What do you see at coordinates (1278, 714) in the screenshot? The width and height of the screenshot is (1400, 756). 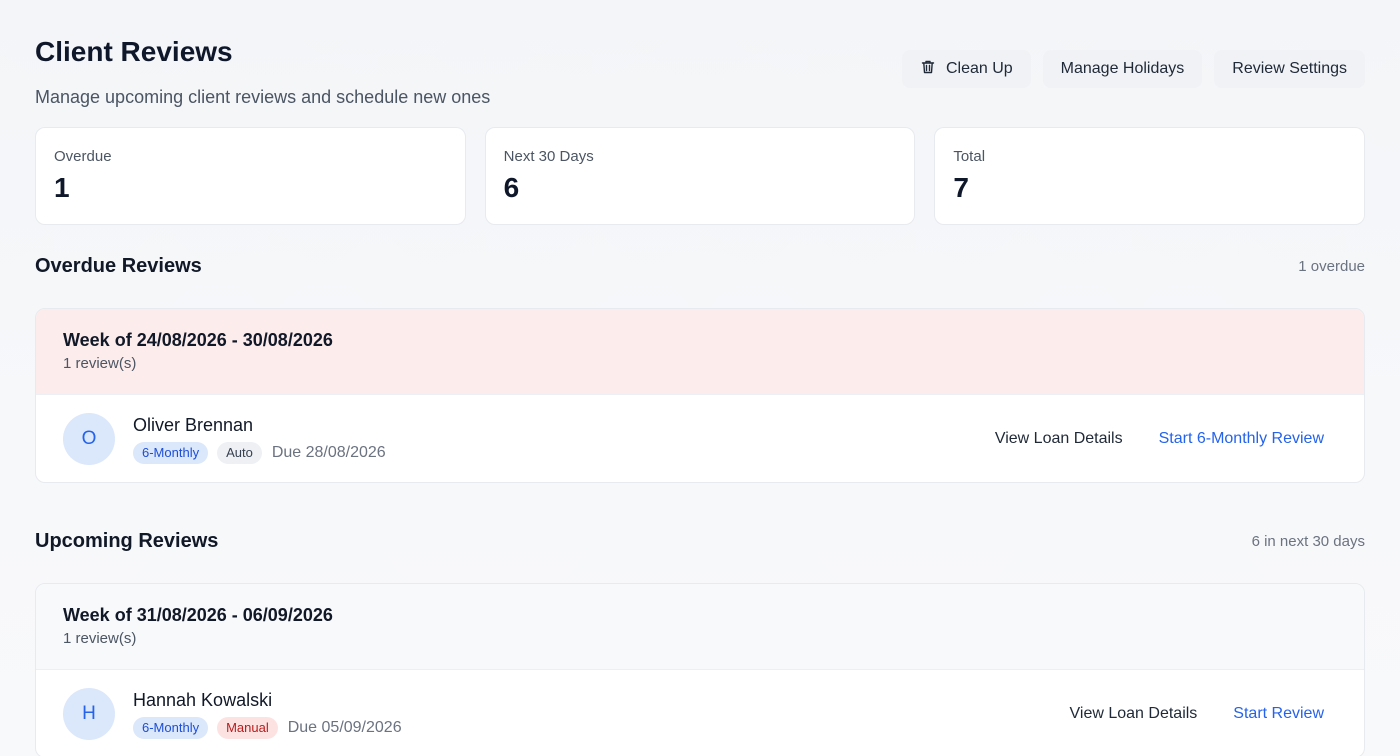 I see `start-review-button: Start Review` at bounding box center [1278, 714].